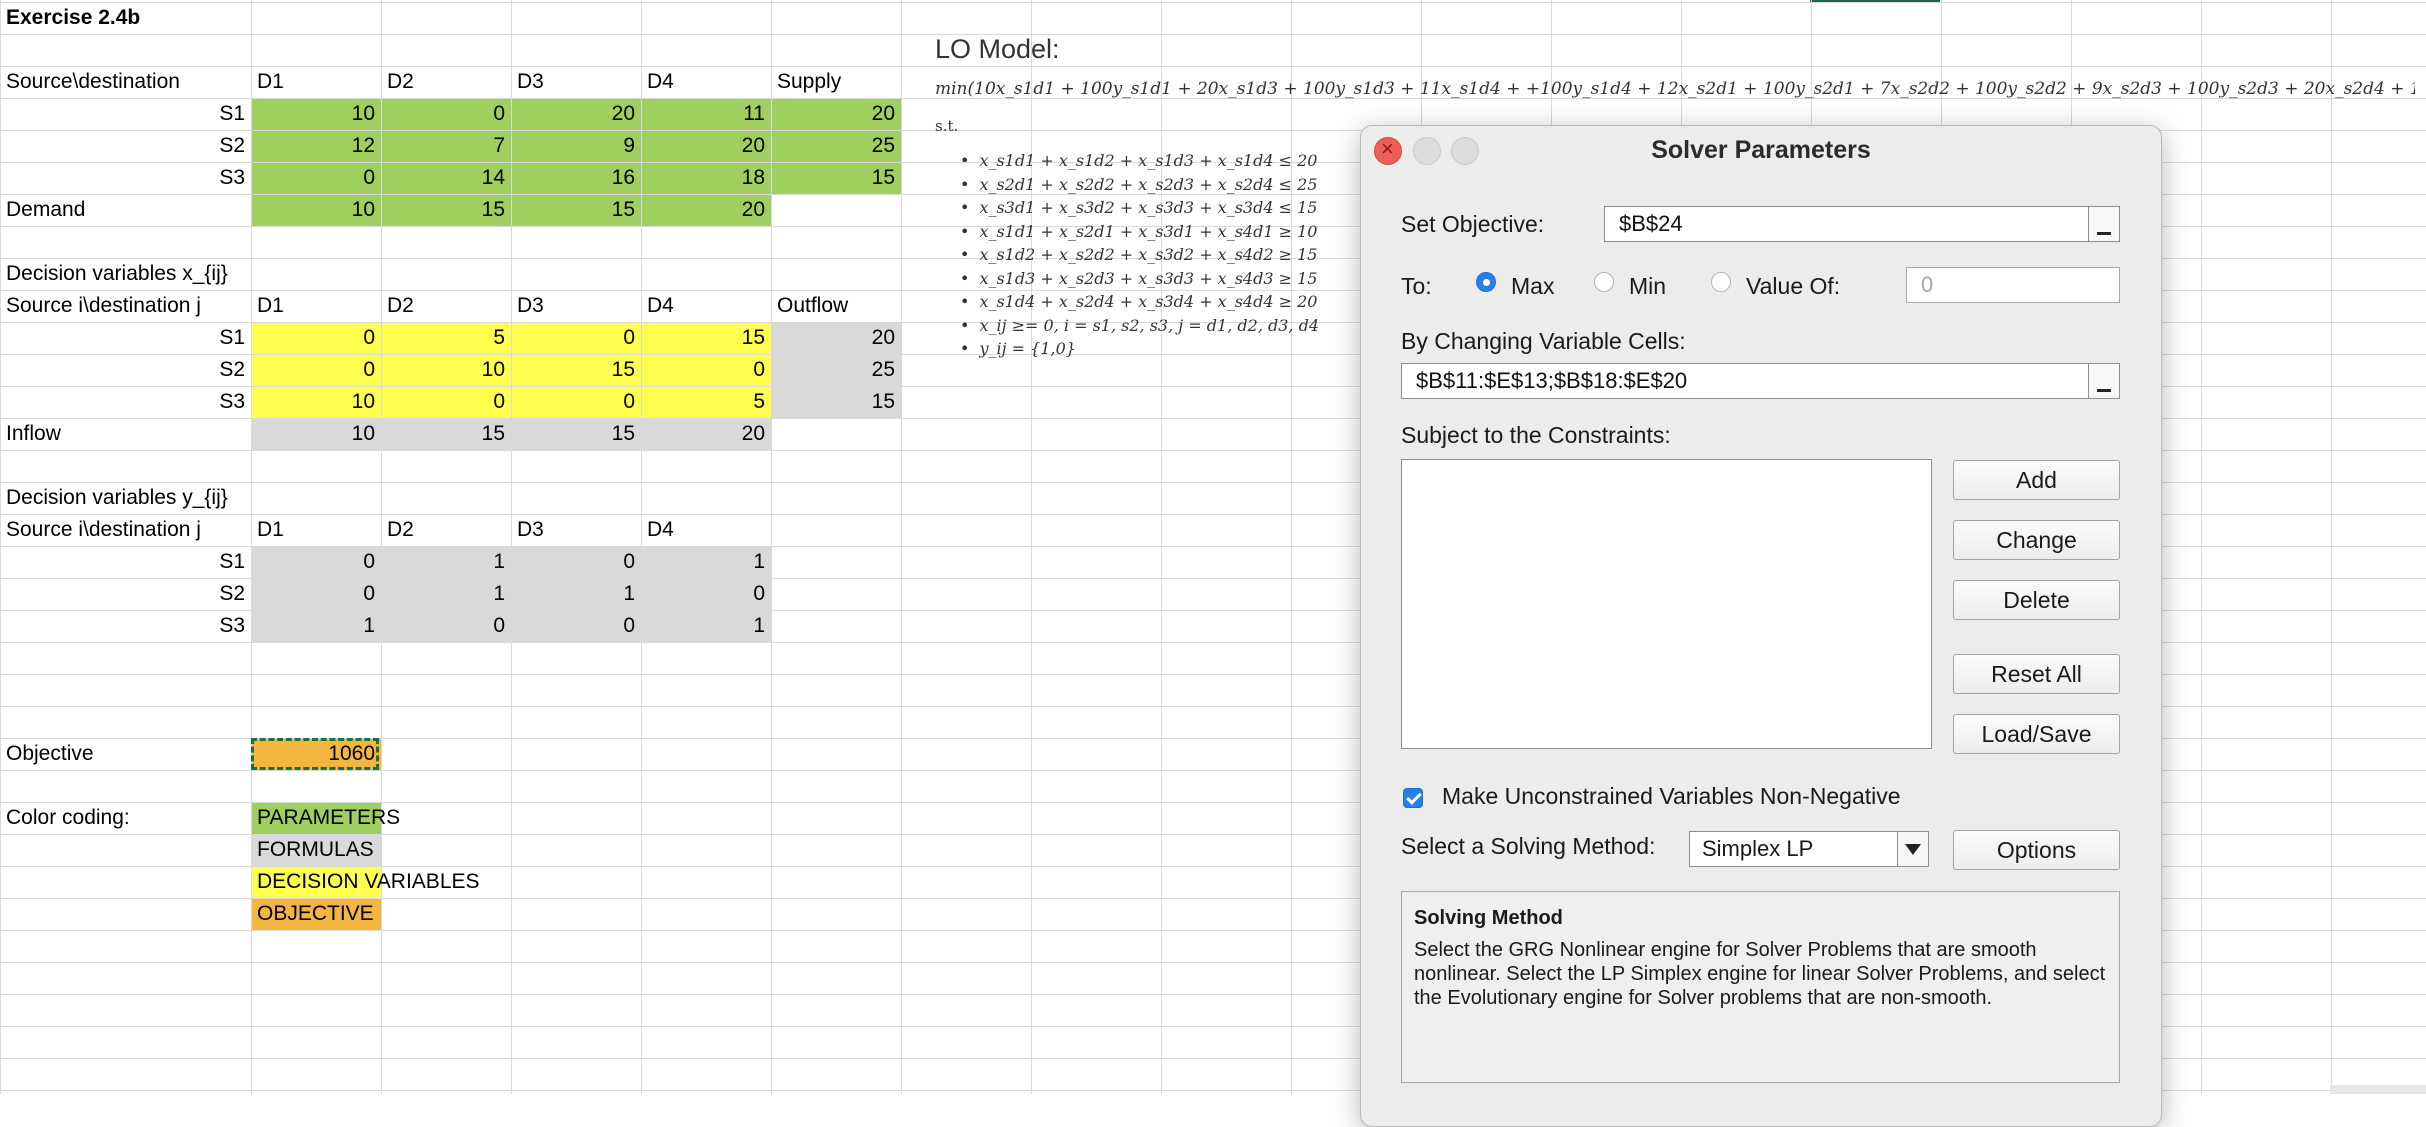 This screenshot has height=1127, width=2426. What do you see at coordinates (1809, 849) in the screenshot?
I see `solving-method-select: Simplex LP` at bounding box center [1809, 849].